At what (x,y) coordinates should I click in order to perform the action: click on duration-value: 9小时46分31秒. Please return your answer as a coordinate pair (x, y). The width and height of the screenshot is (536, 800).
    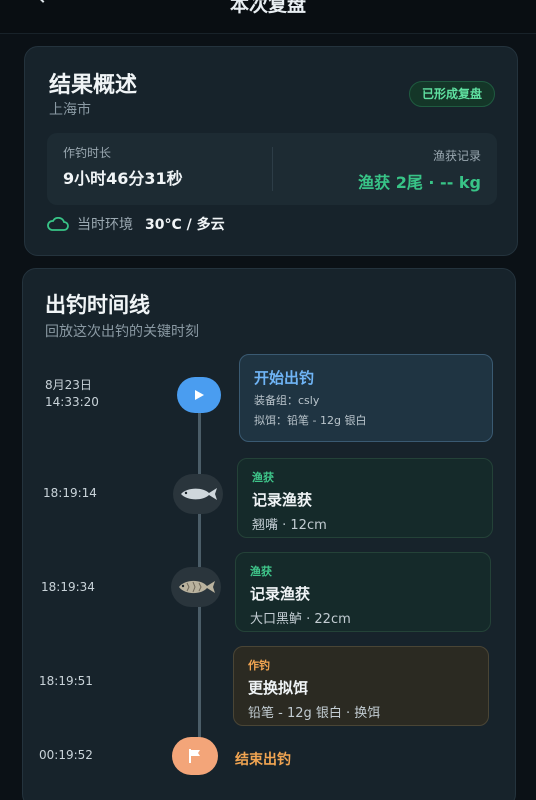
    Looking at the image, I should click on (123, 178).